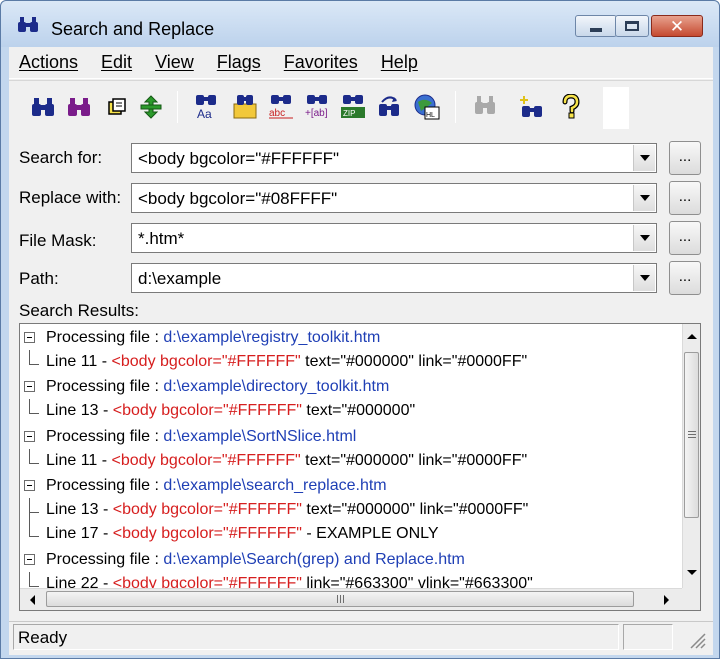 This screenshot has width=720, height=659. I want to click on path-dropdown-button, so click(644, 278).